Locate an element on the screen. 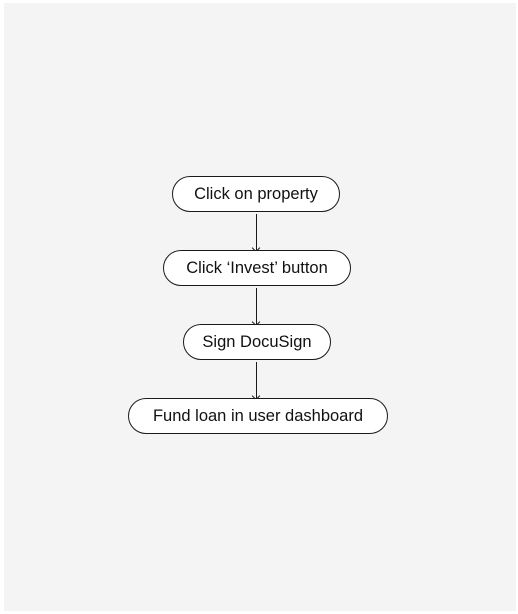 The height and width of the screenshot is (614, 518). step-label: Click ‘Invest’ button is located at coordinates (257, 267).